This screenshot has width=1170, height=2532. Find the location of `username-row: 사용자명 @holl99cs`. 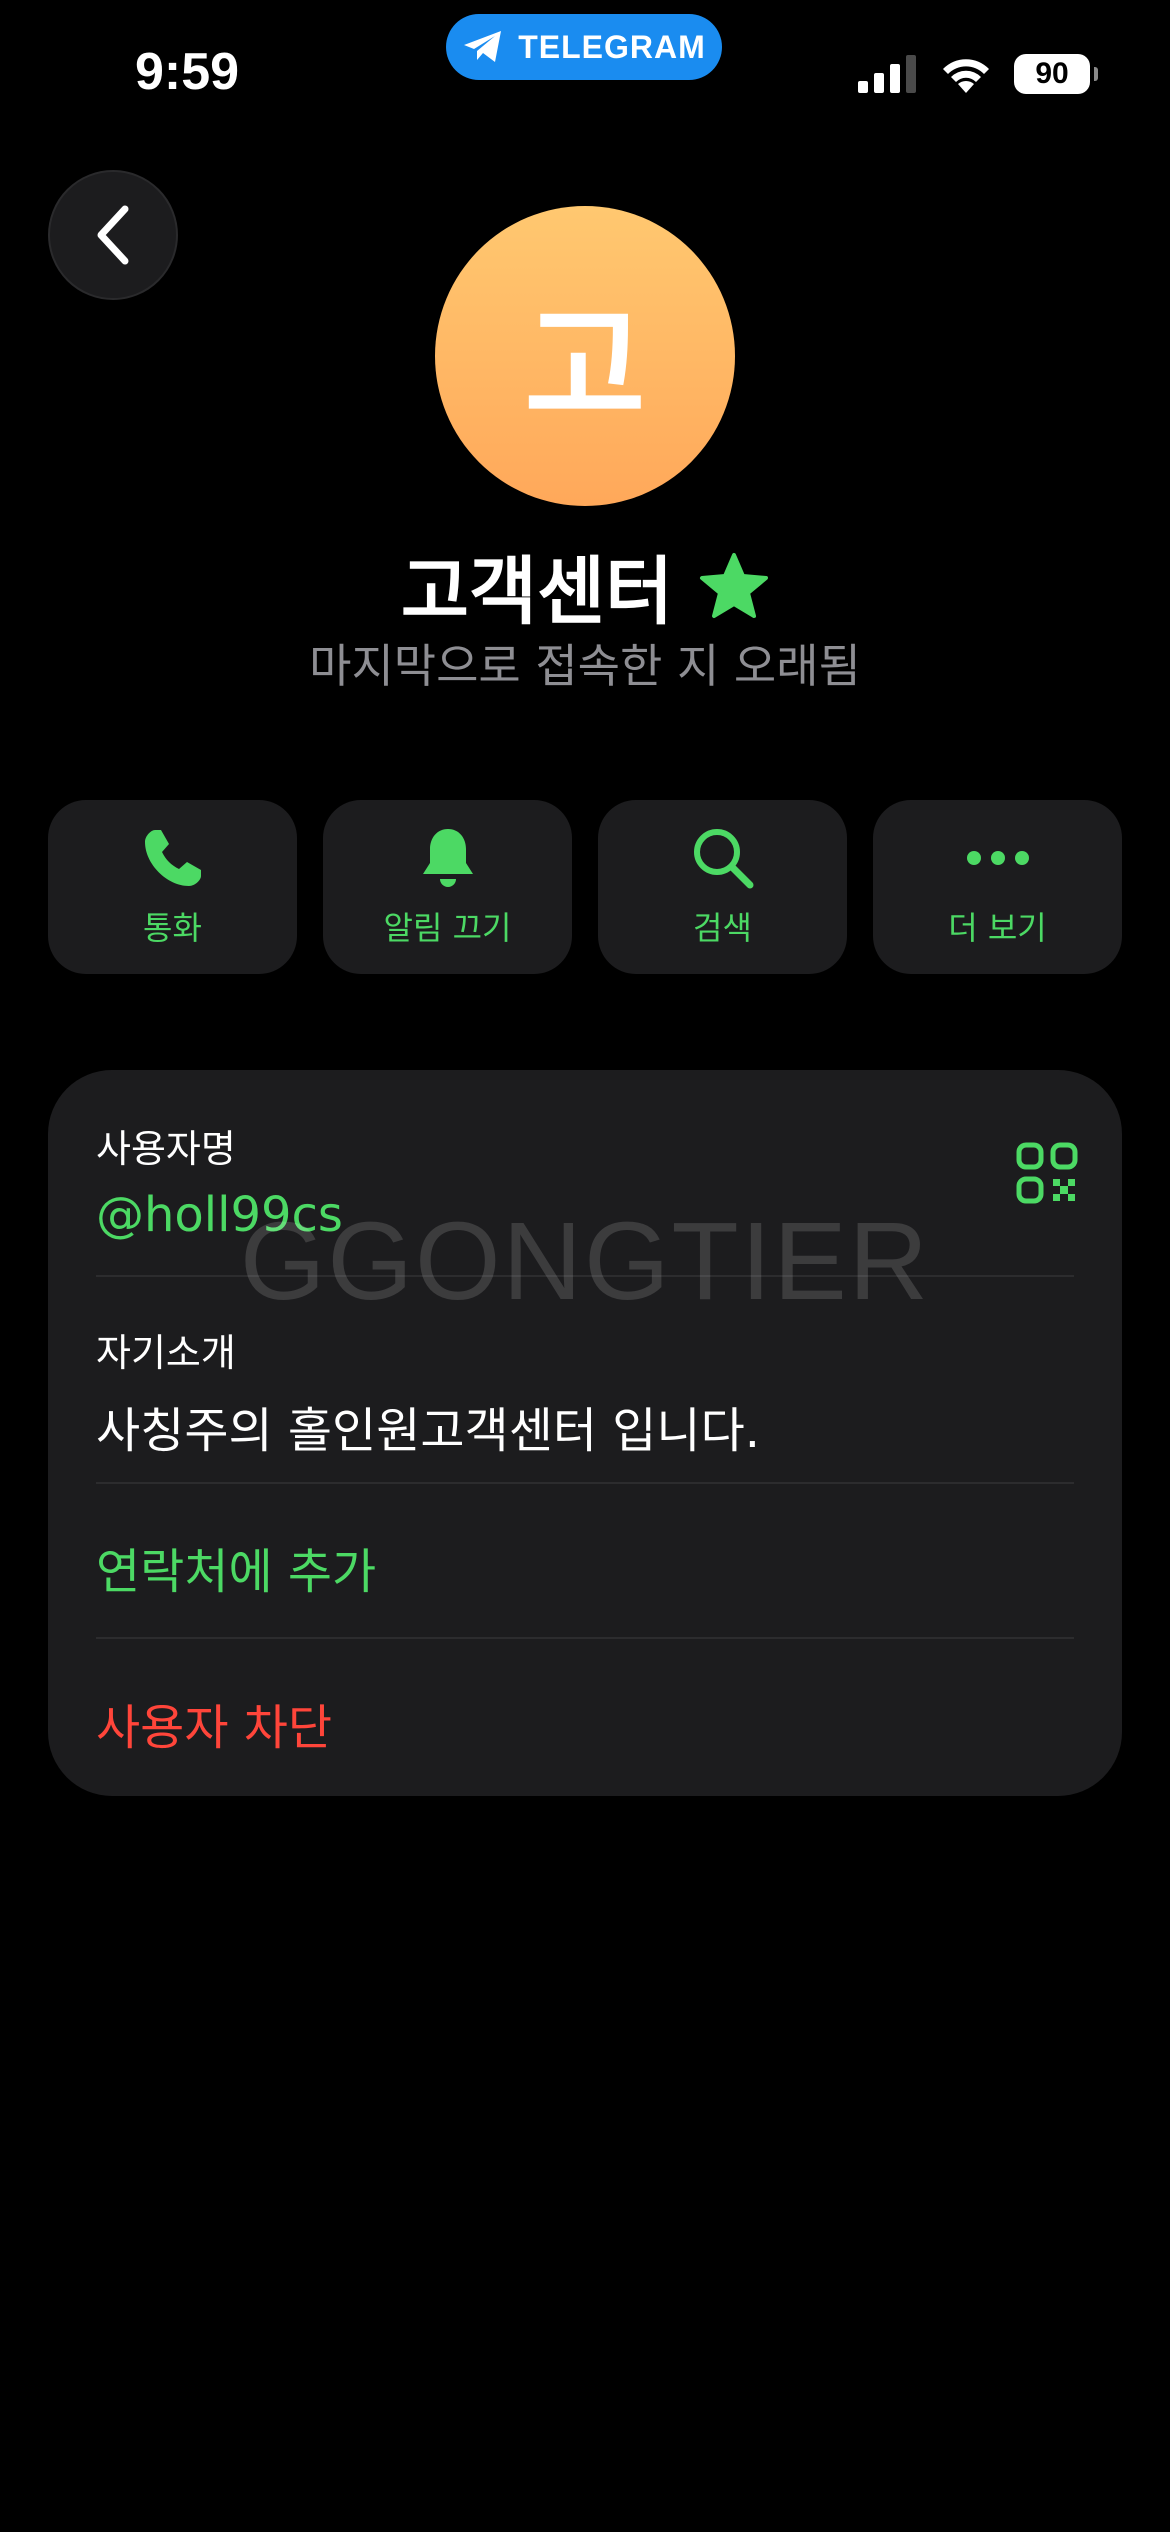

username-row: 사용자명 @holl99cs is located at coordinates (585, 1180).